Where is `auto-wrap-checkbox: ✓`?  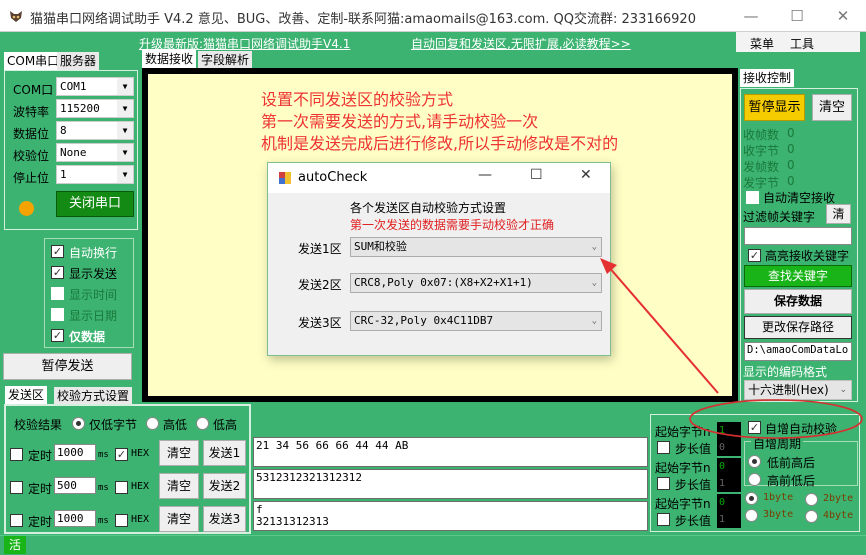
auto-wrap-checkbox: ✓ is located at coordinates (57, 251).